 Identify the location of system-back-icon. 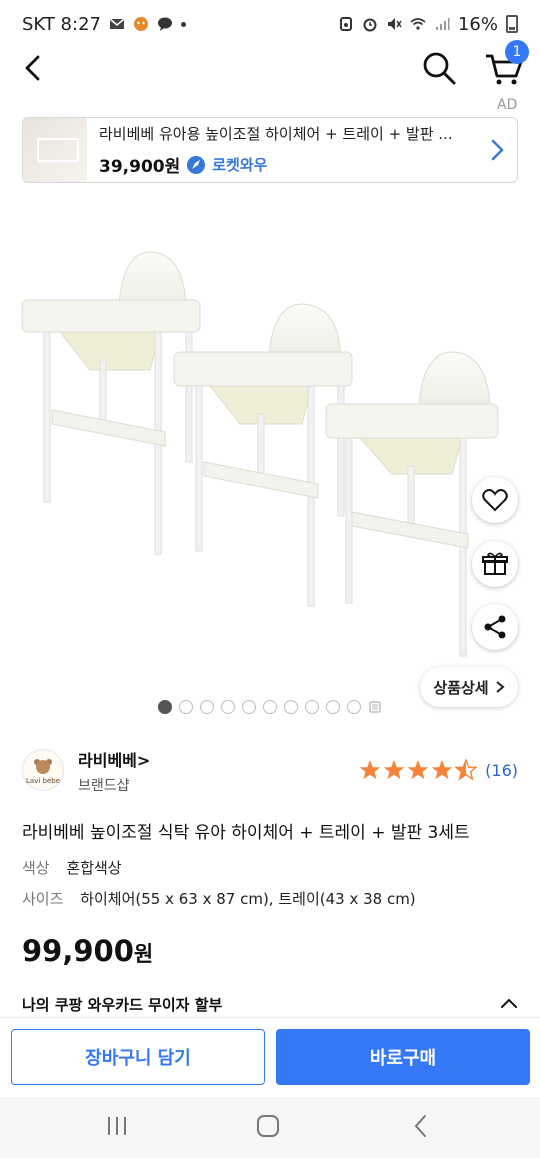
(421, 1126).